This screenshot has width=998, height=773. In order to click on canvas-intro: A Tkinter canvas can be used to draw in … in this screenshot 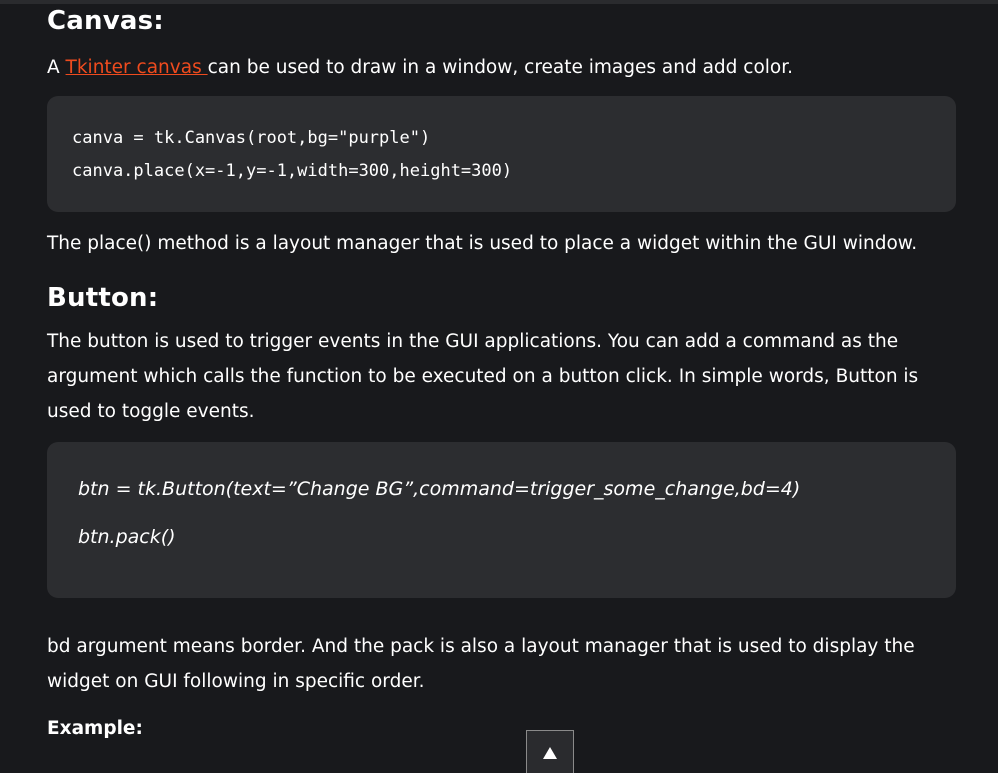, I will do `click(420, 67)`.